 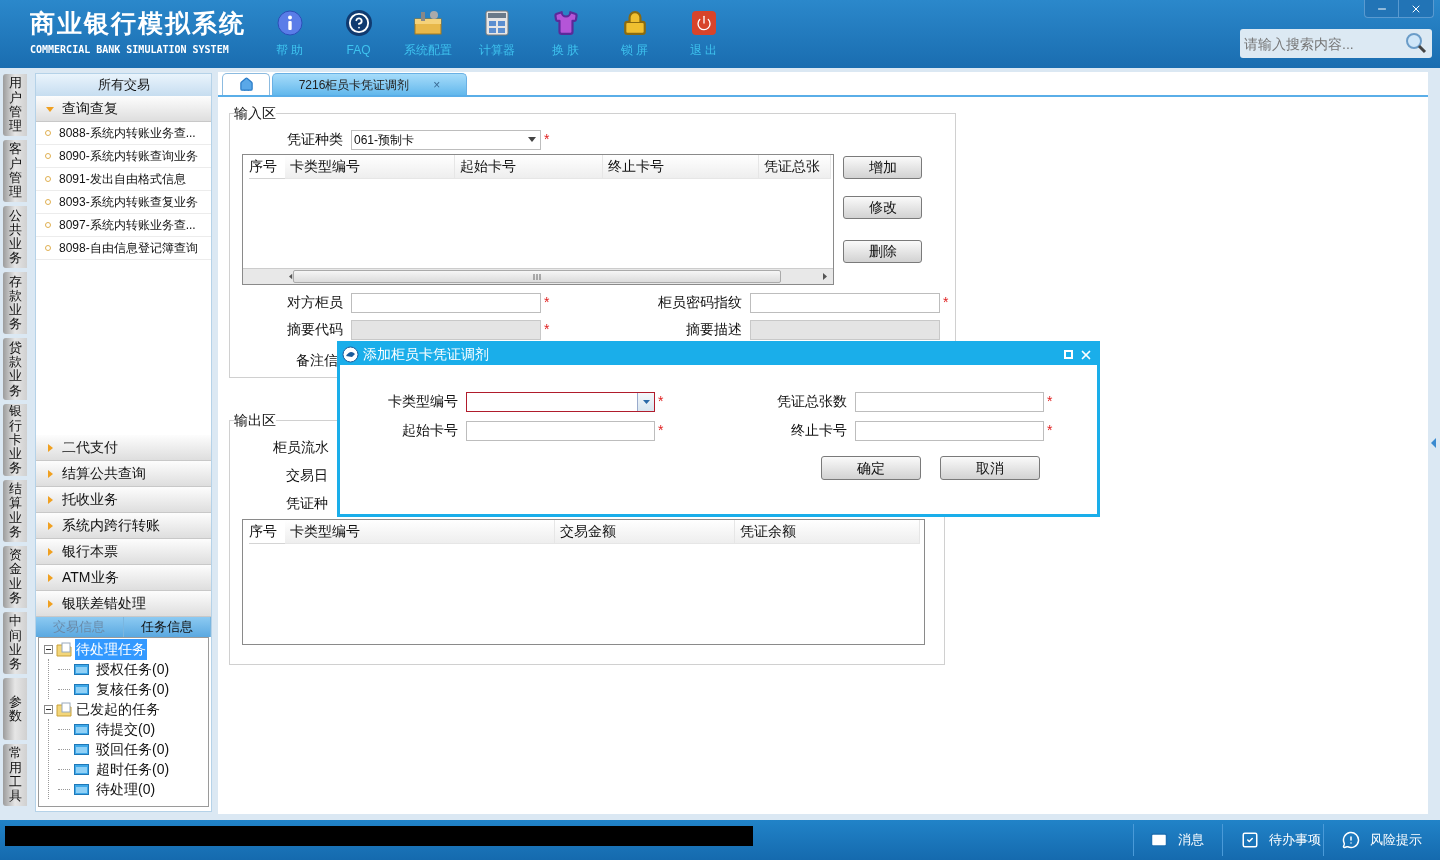 I want to click on dialog-title: 添加柜员卡凭证调剂, so click(x=426, y=354).